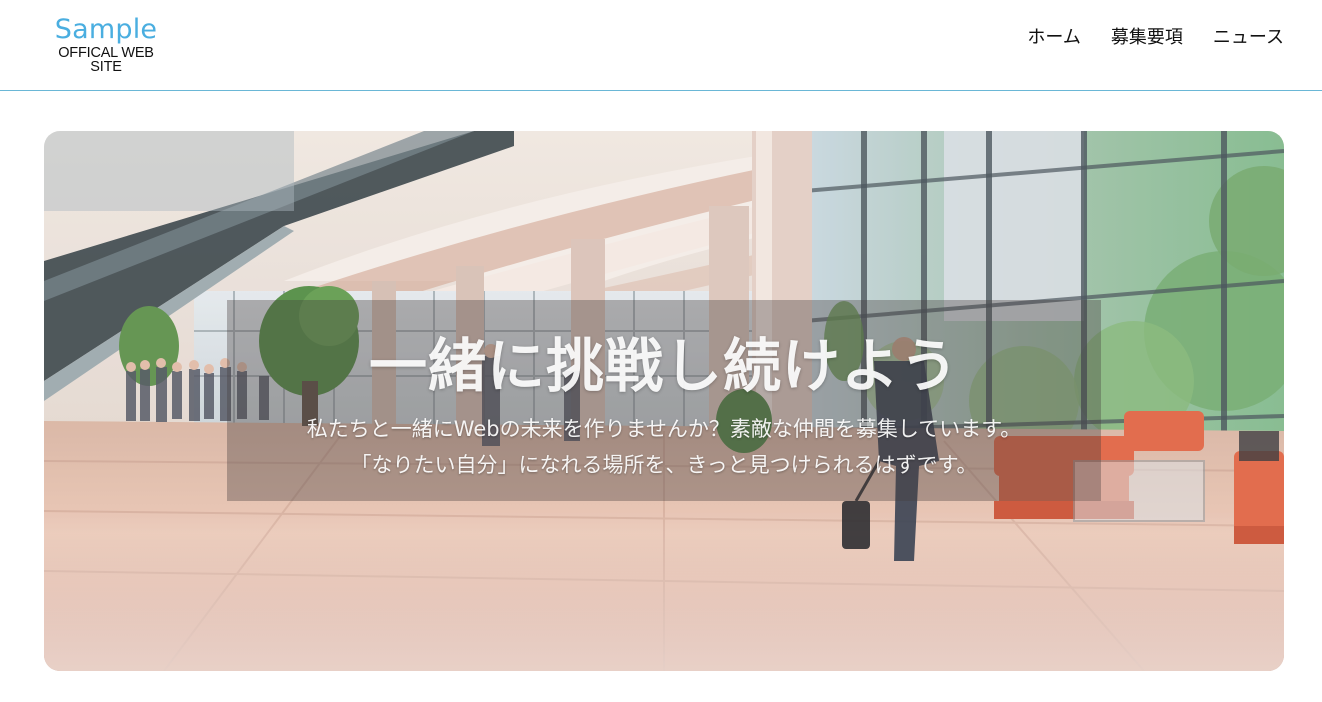 The width and height of the screenshot is (1322, 702). I want to click on site-logo-link: Sample OFFICAL WEB SITE, so click(106, 44).